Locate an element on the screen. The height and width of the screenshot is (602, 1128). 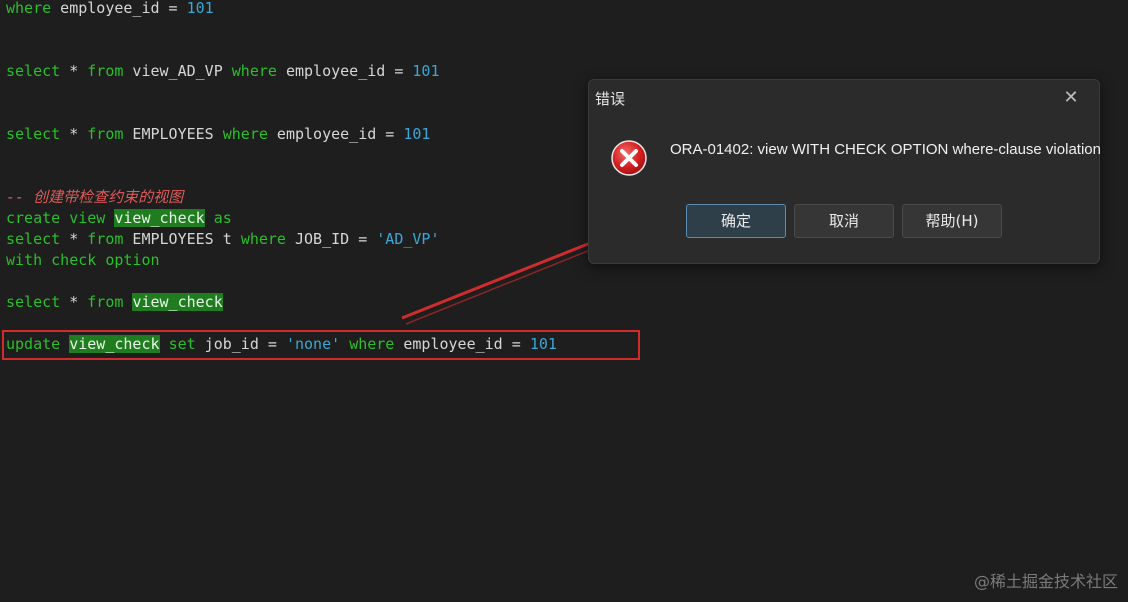
code-line-with-check-option: with check option is located at coordinates (83, 260).